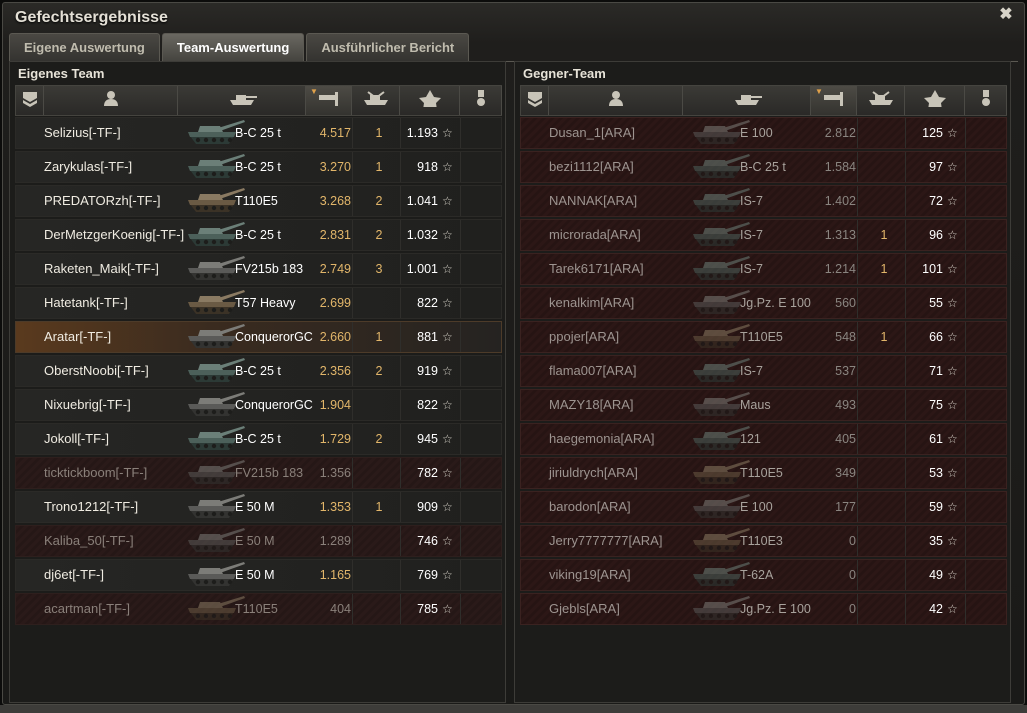  Describe the element at coordinates (258, 507) in the screenshot. I see `player-row: Trono1212[-TF-] E 50 M 1.353 1 909 ☆` at that location.